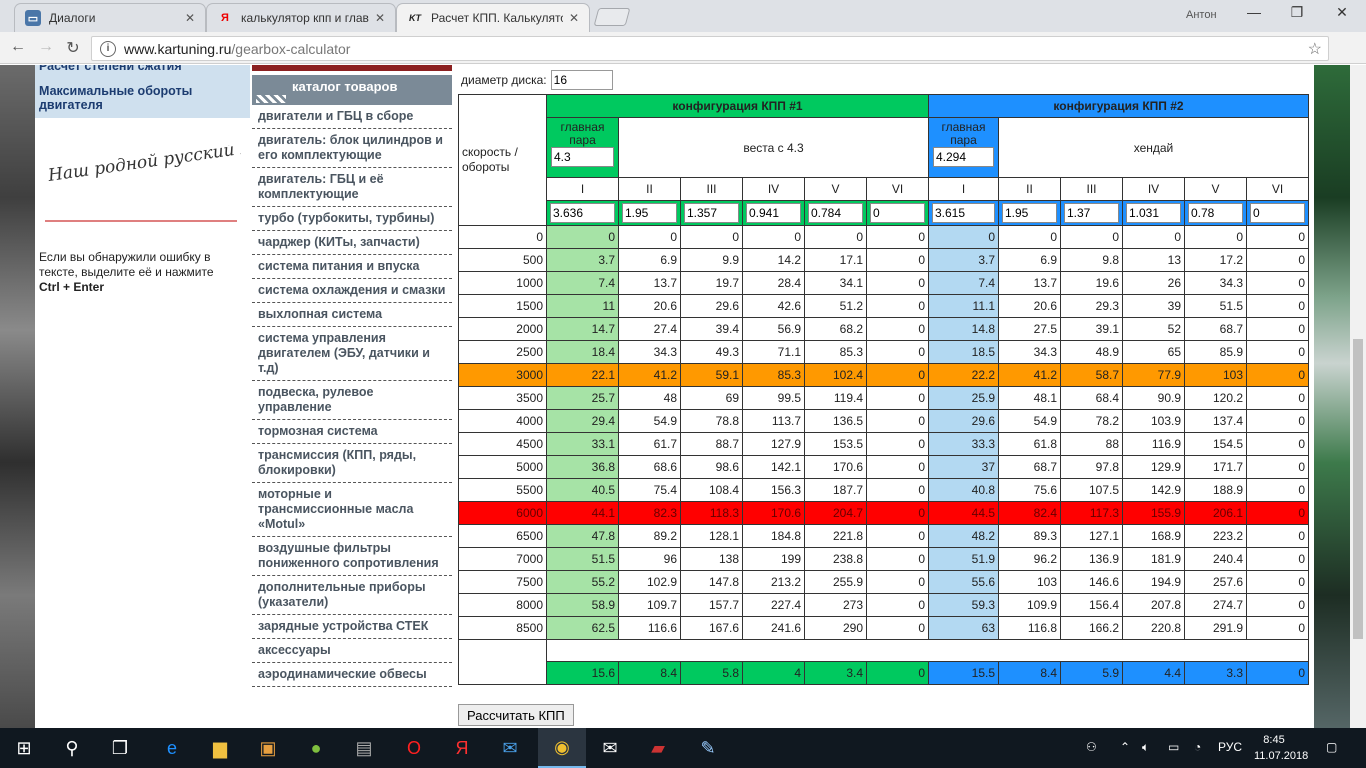 This screenshot has width=1366, height=768. Describe the element at coordinates (18, 48) in the screenshot. I see `back-icon: ←` at that location.